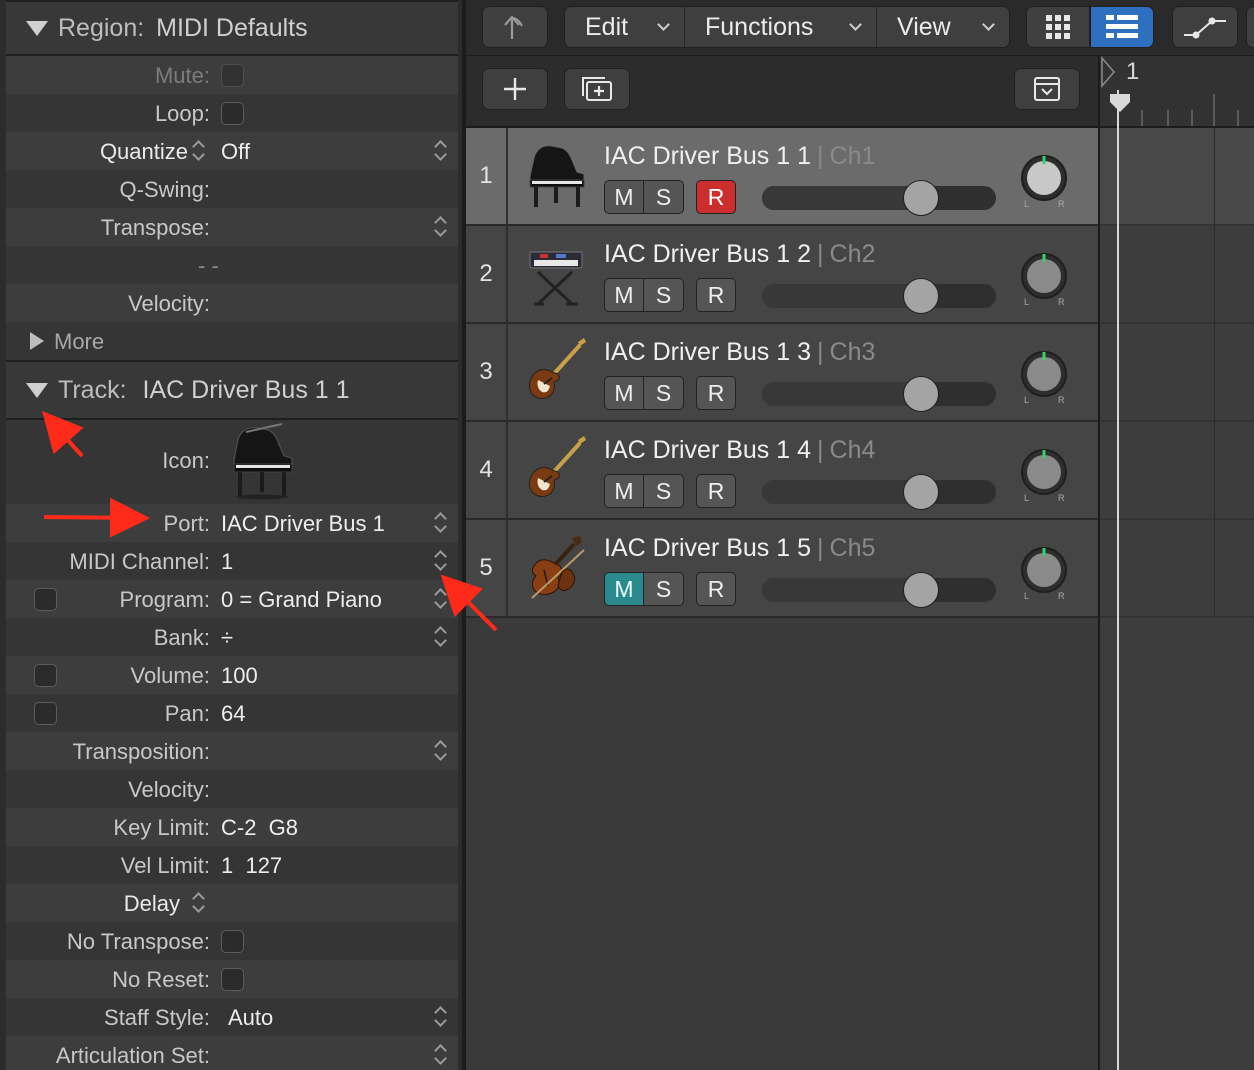  Describe the element at coordinates (1058, 27) in the screenshot. I see `grid-view-button` at that location.